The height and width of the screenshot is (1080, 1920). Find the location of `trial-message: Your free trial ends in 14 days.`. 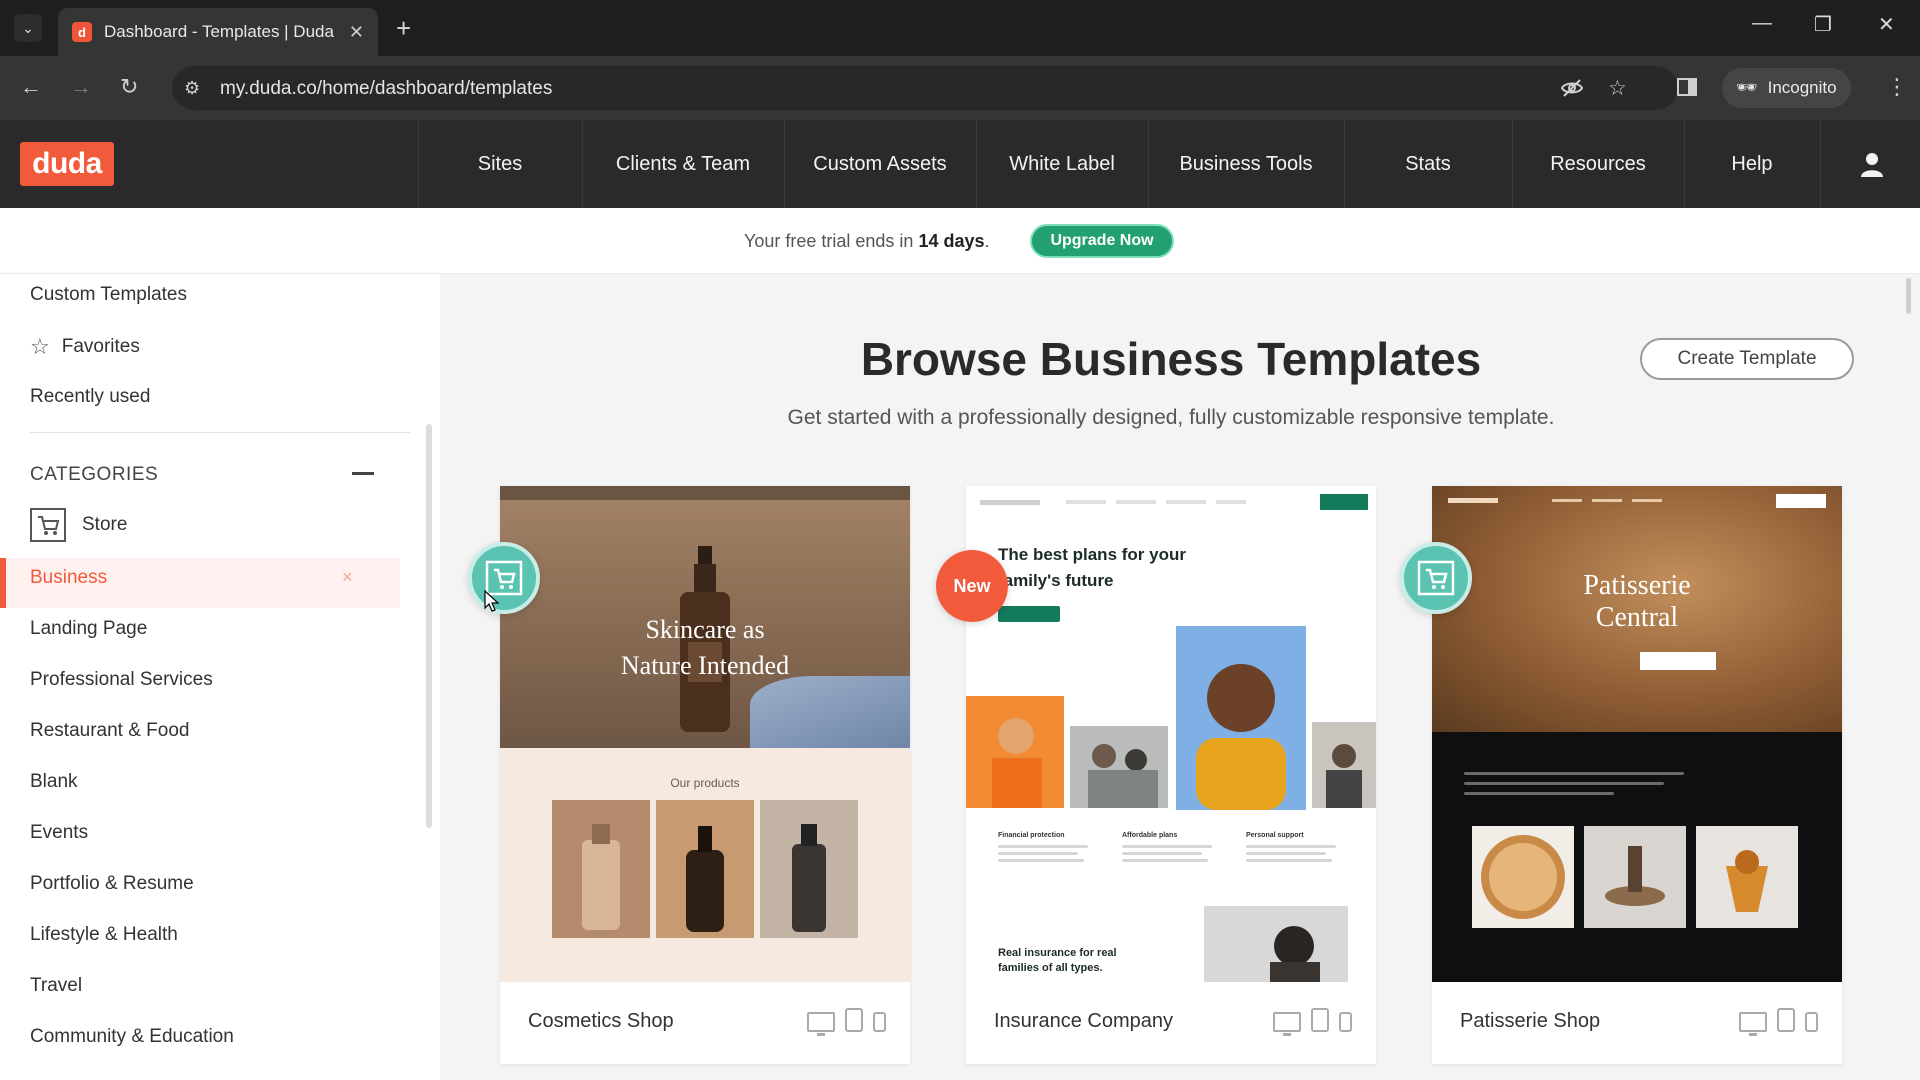

trial-message: Your free trial ends in 14 days. is located at coordinates (867, 241).